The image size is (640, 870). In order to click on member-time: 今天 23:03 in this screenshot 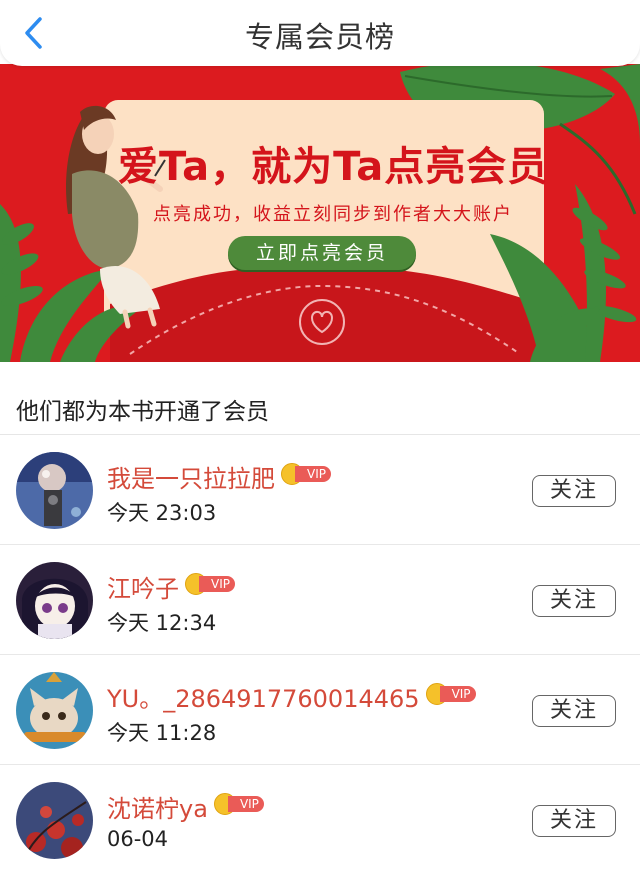, I will do `click(162, 513)`.